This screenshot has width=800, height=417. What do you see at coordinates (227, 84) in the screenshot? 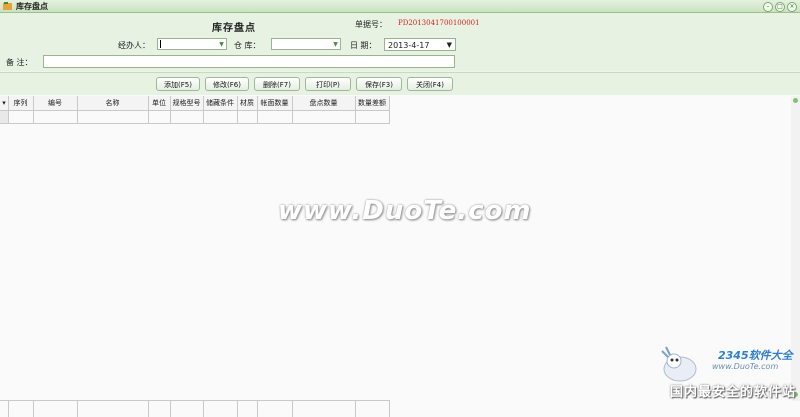
I see `edit-button: 修改(F6)` at bounding box center [227, 84].